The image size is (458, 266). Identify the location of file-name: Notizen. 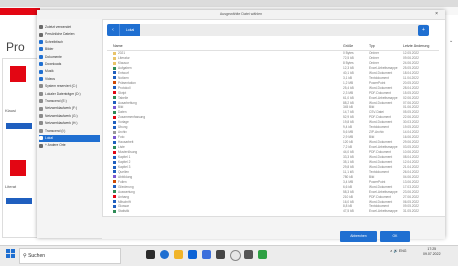
(123, 77).